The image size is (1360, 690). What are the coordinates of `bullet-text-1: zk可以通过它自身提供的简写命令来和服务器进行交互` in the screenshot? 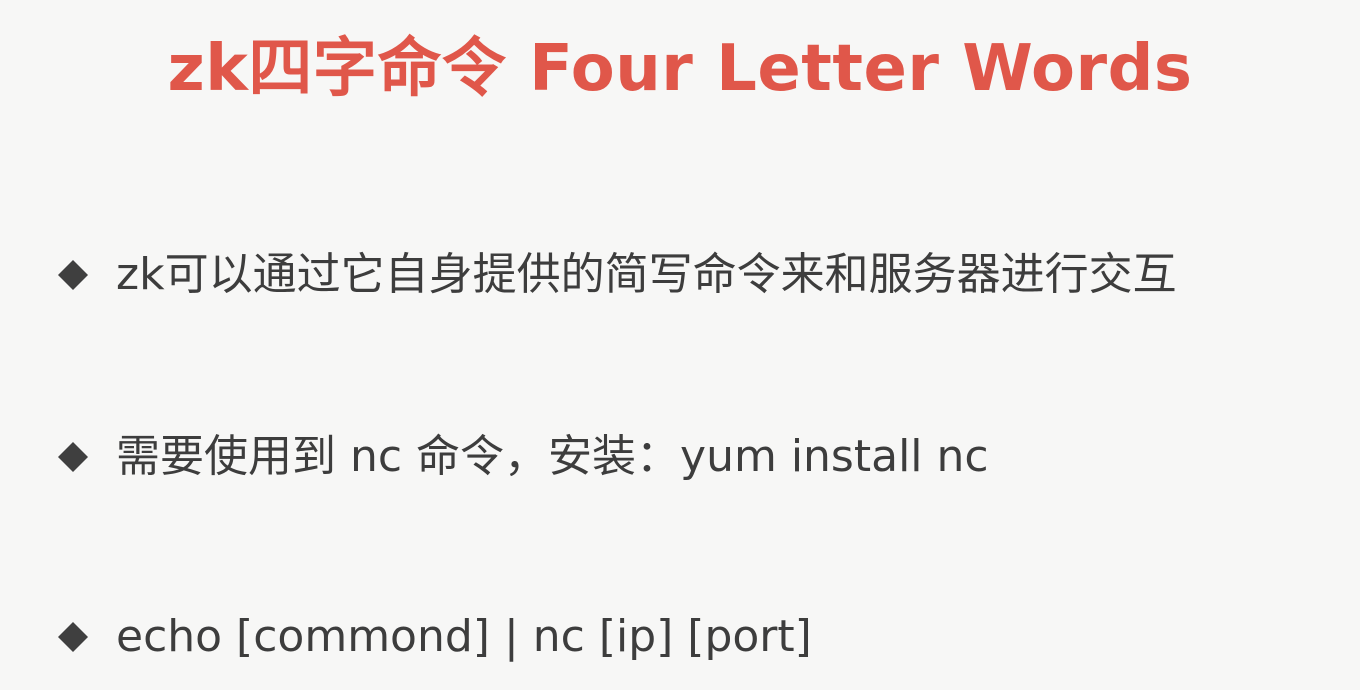 It's located at (646, 274).